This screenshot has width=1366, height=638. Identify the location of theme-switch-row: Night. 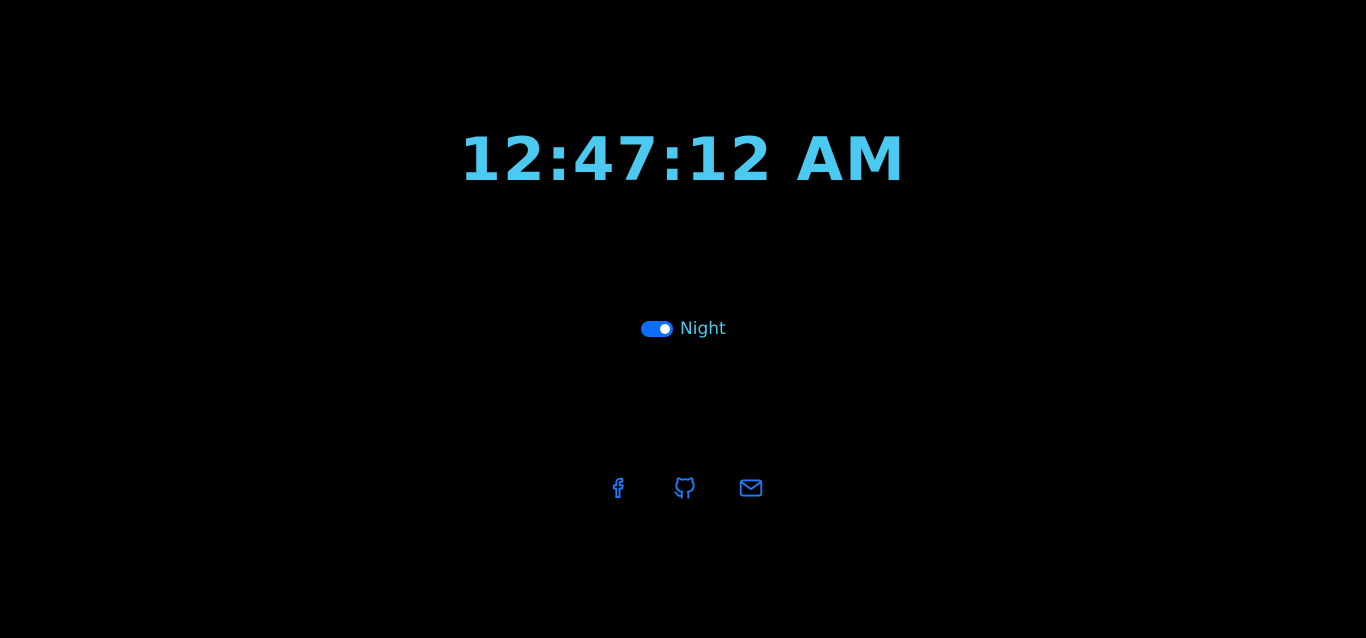
(683, 329).